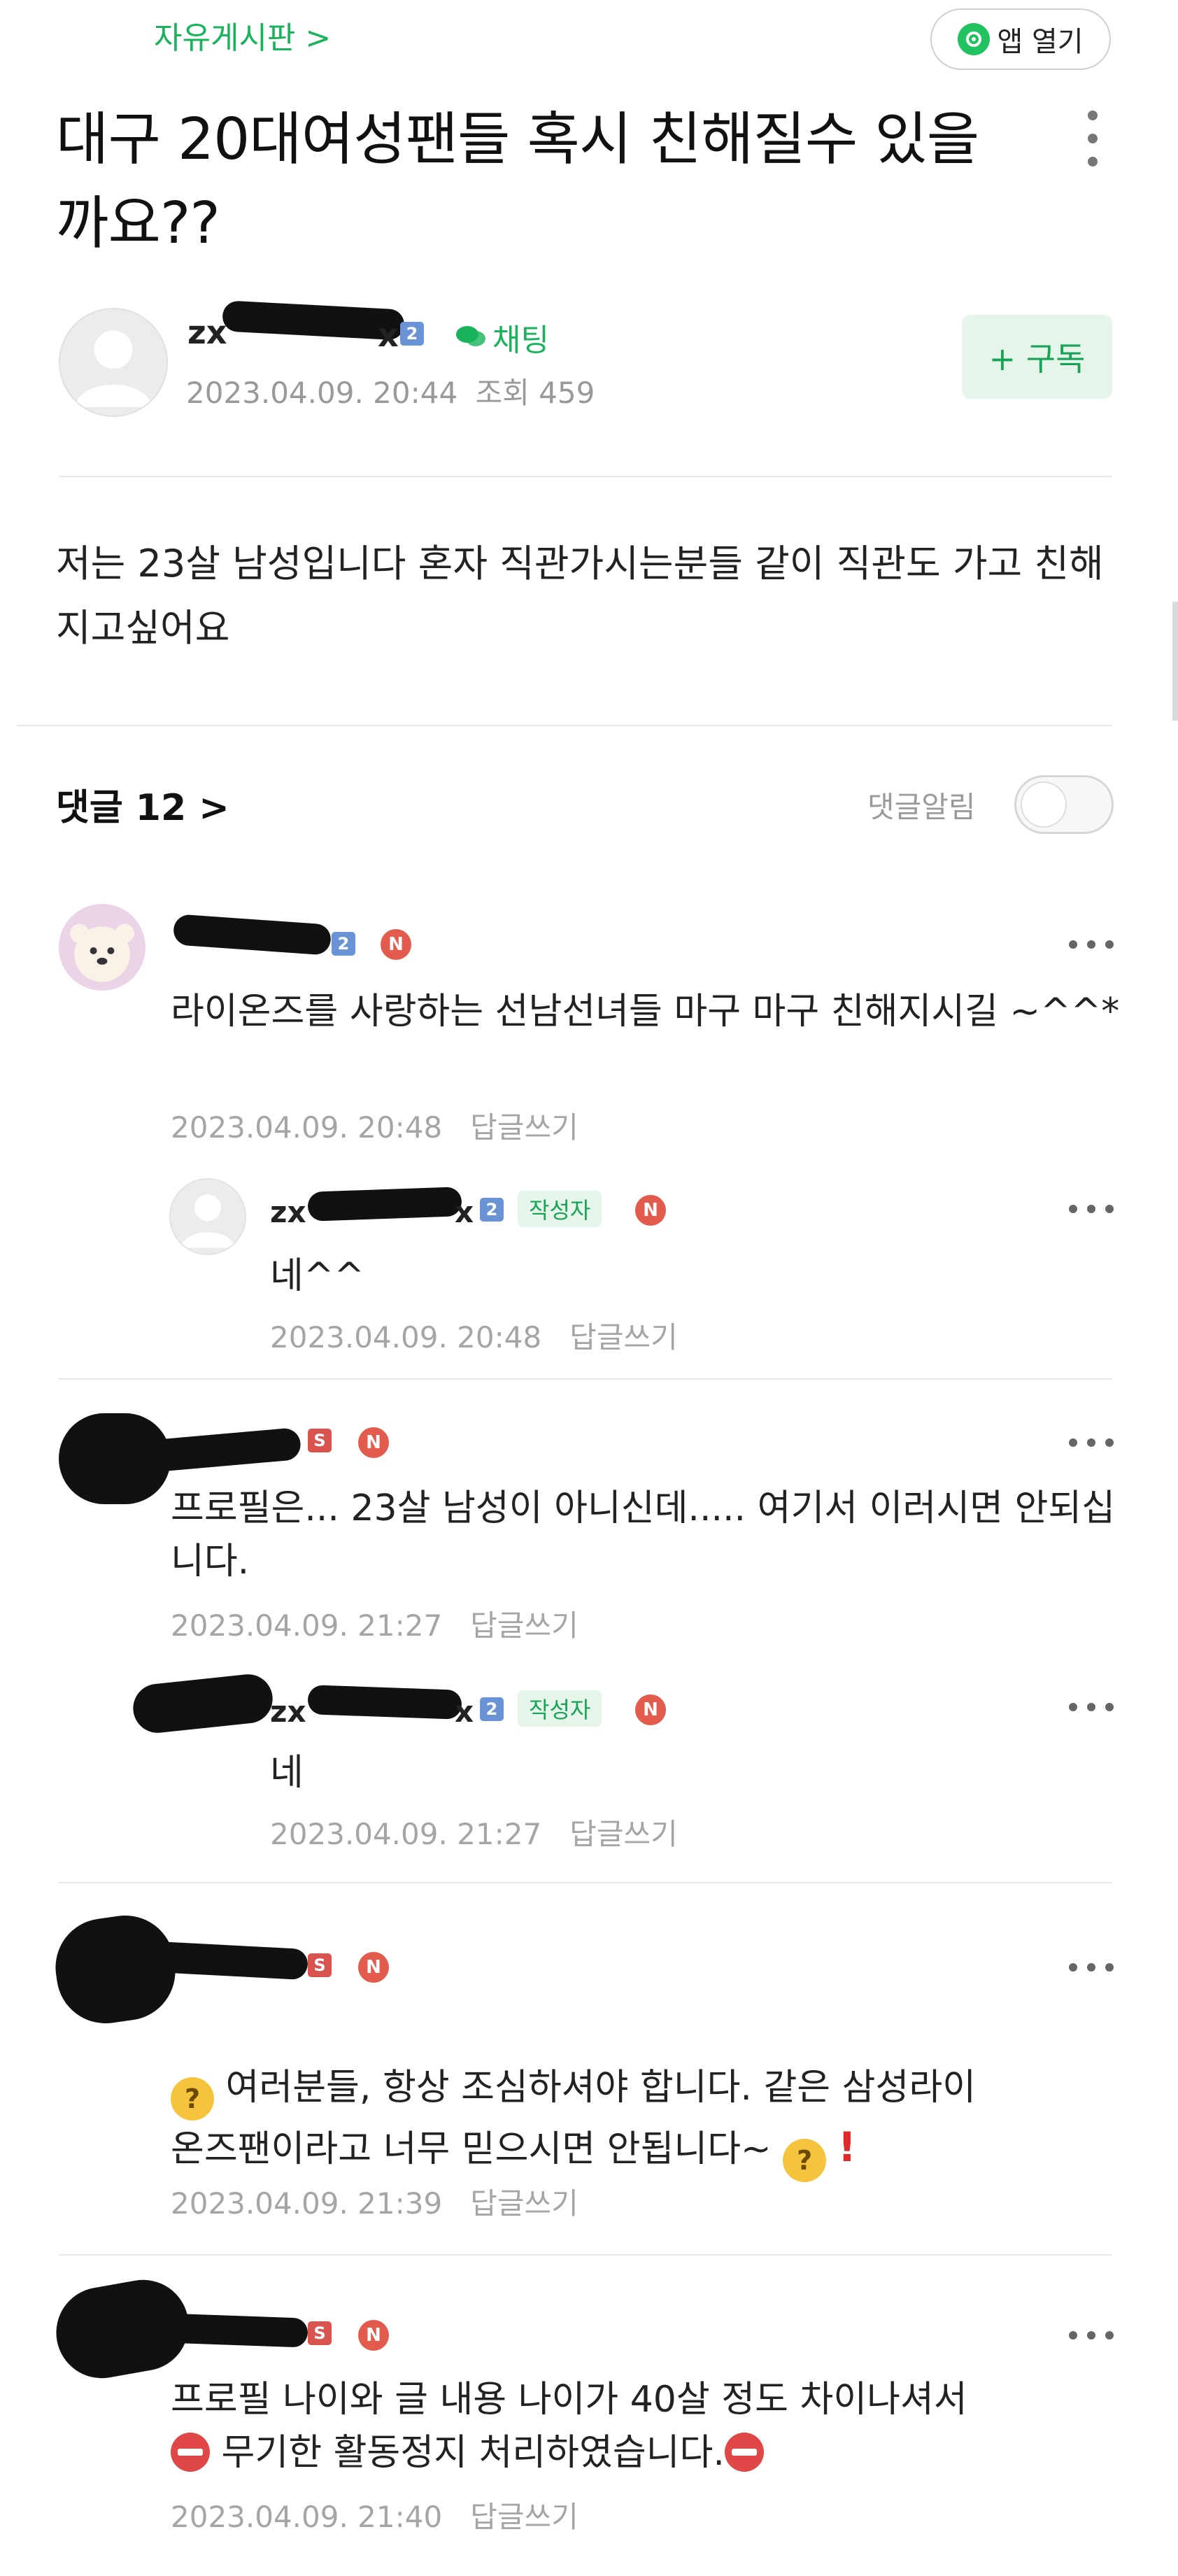  What do you see at coordinates (471, 2149) in the screenshot?
I see `comment-text-line: 온즈팬이라고 너무 믿으시면 안됩니다~` at bounding box center [471, 2149].